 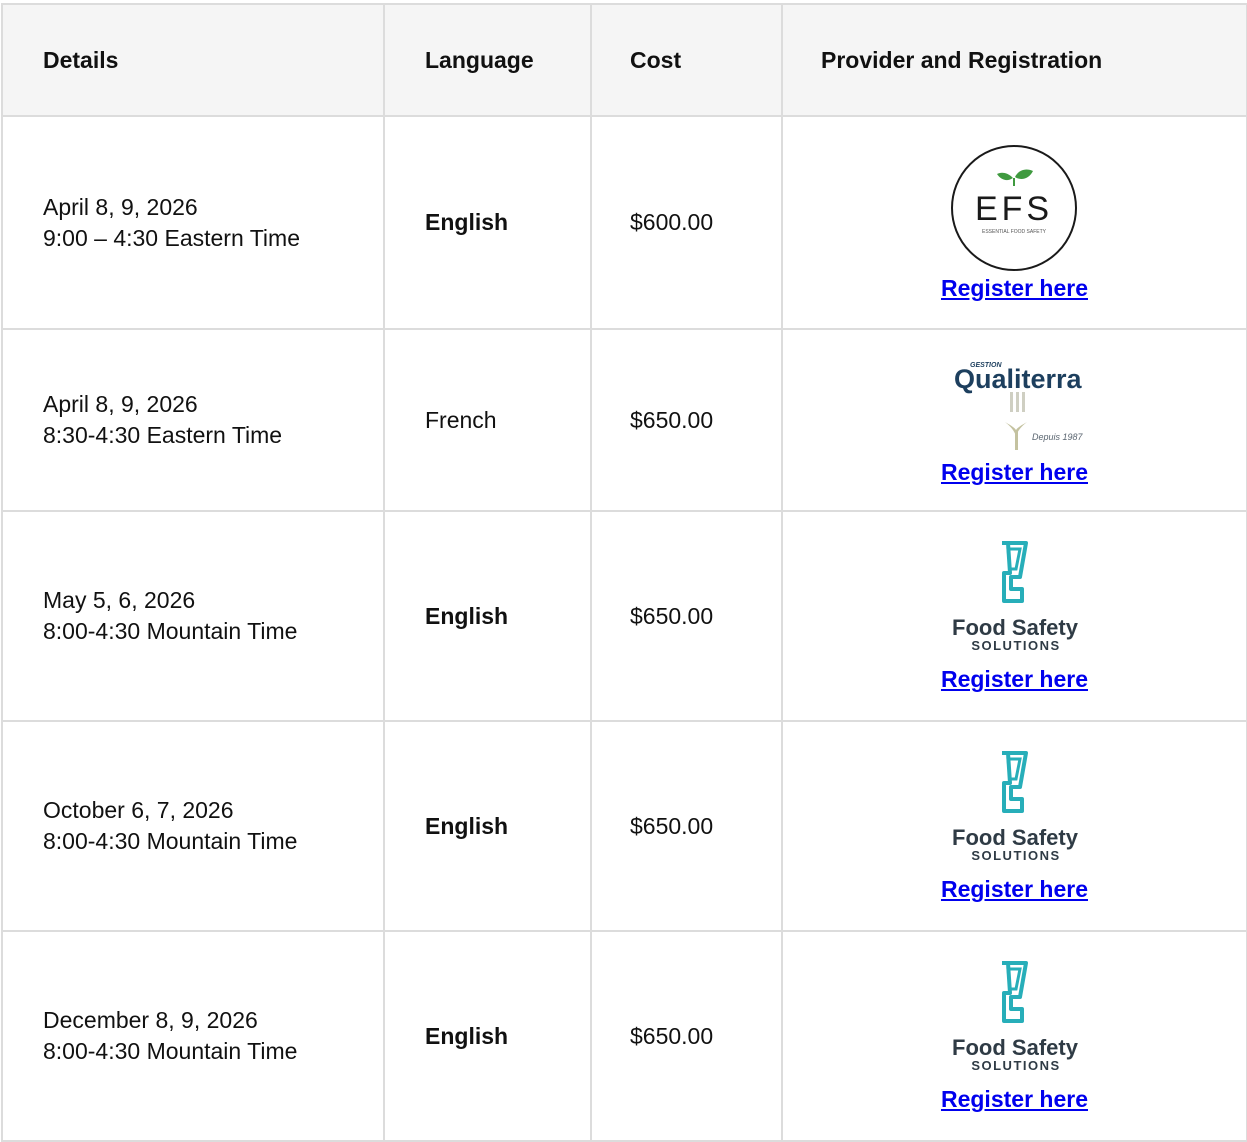 What do you see at coordinates (1058, 437) in the screenshot?
I see `svg-text: Depuis 1987` at bounding box center [1058, 437].